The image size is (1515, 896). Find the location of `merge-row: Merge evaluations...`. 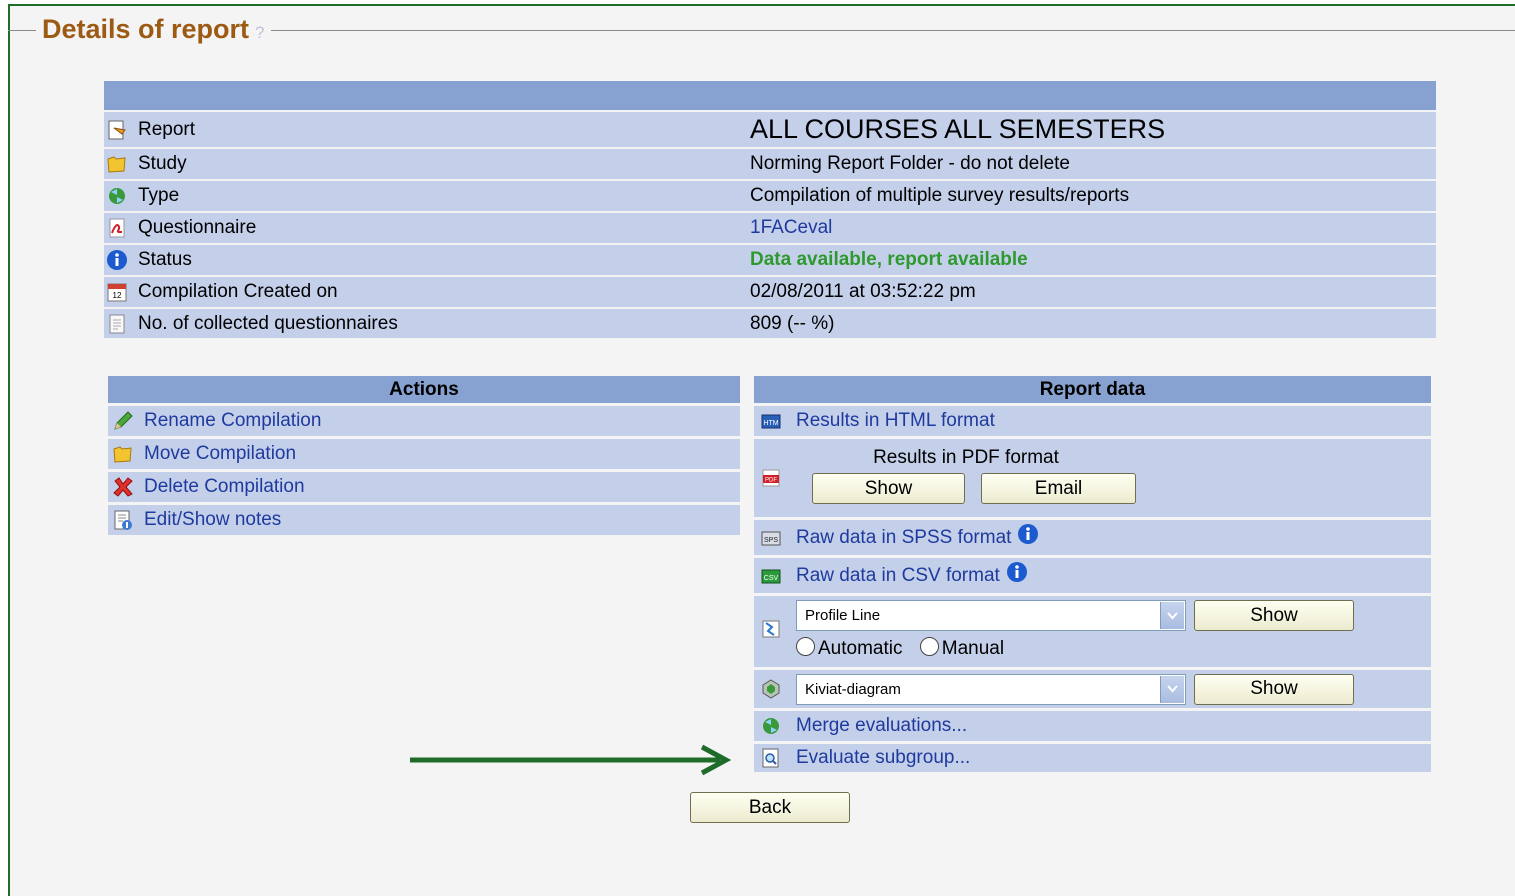

merge-row: Merge evaluations... is located at coordinates (1092, 726).